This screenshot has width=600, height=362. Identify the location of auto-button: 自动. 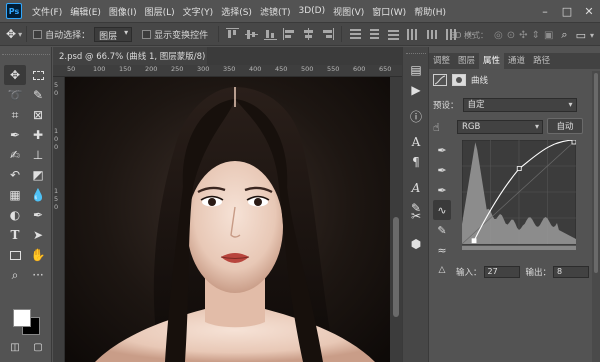
(565, 126).